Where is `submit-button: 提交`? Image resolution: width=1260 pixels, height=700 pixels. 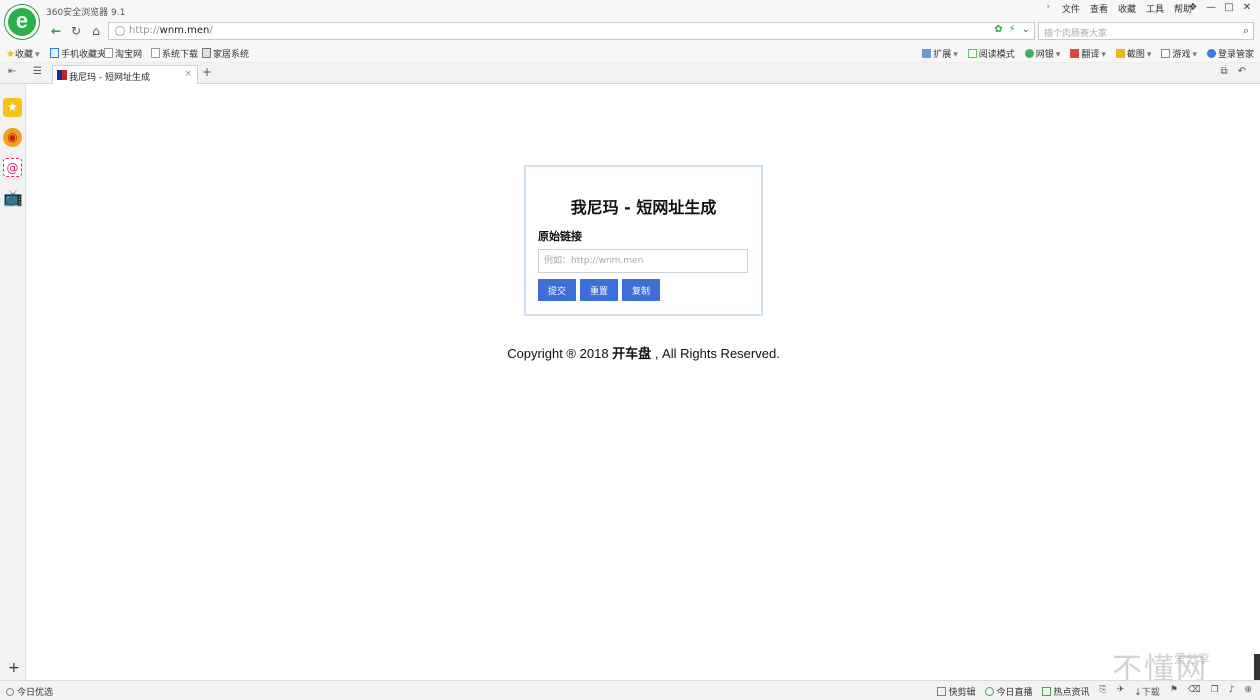 submit-button: 提交 is located at coordinates (557, 290).